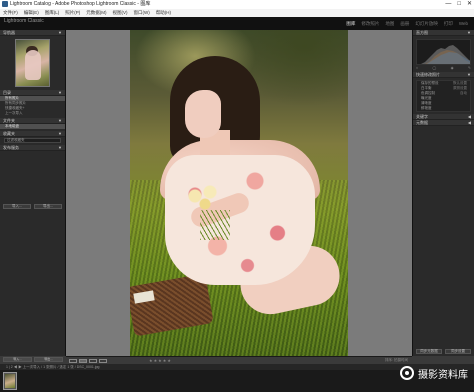  Describe the element at coordinates (203, 114) in the screenshot. I see `photo-face` at that location.